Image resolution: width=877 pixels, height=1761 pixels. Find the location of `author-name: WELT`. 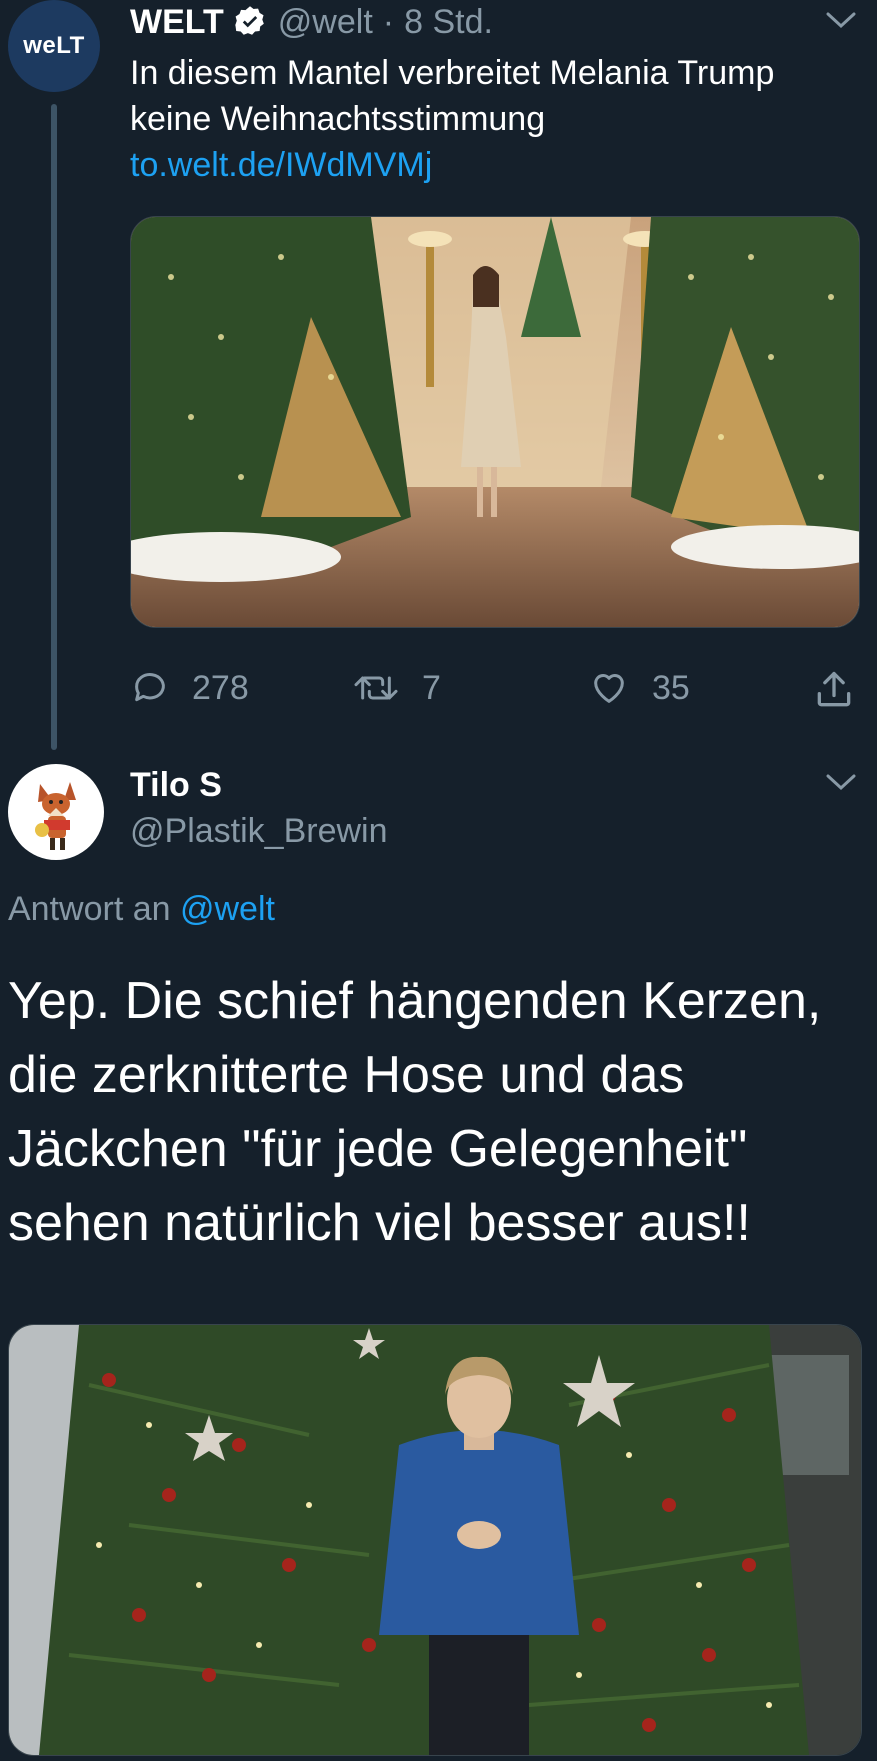

author-name: WELT is located at coordinates (177, 22).